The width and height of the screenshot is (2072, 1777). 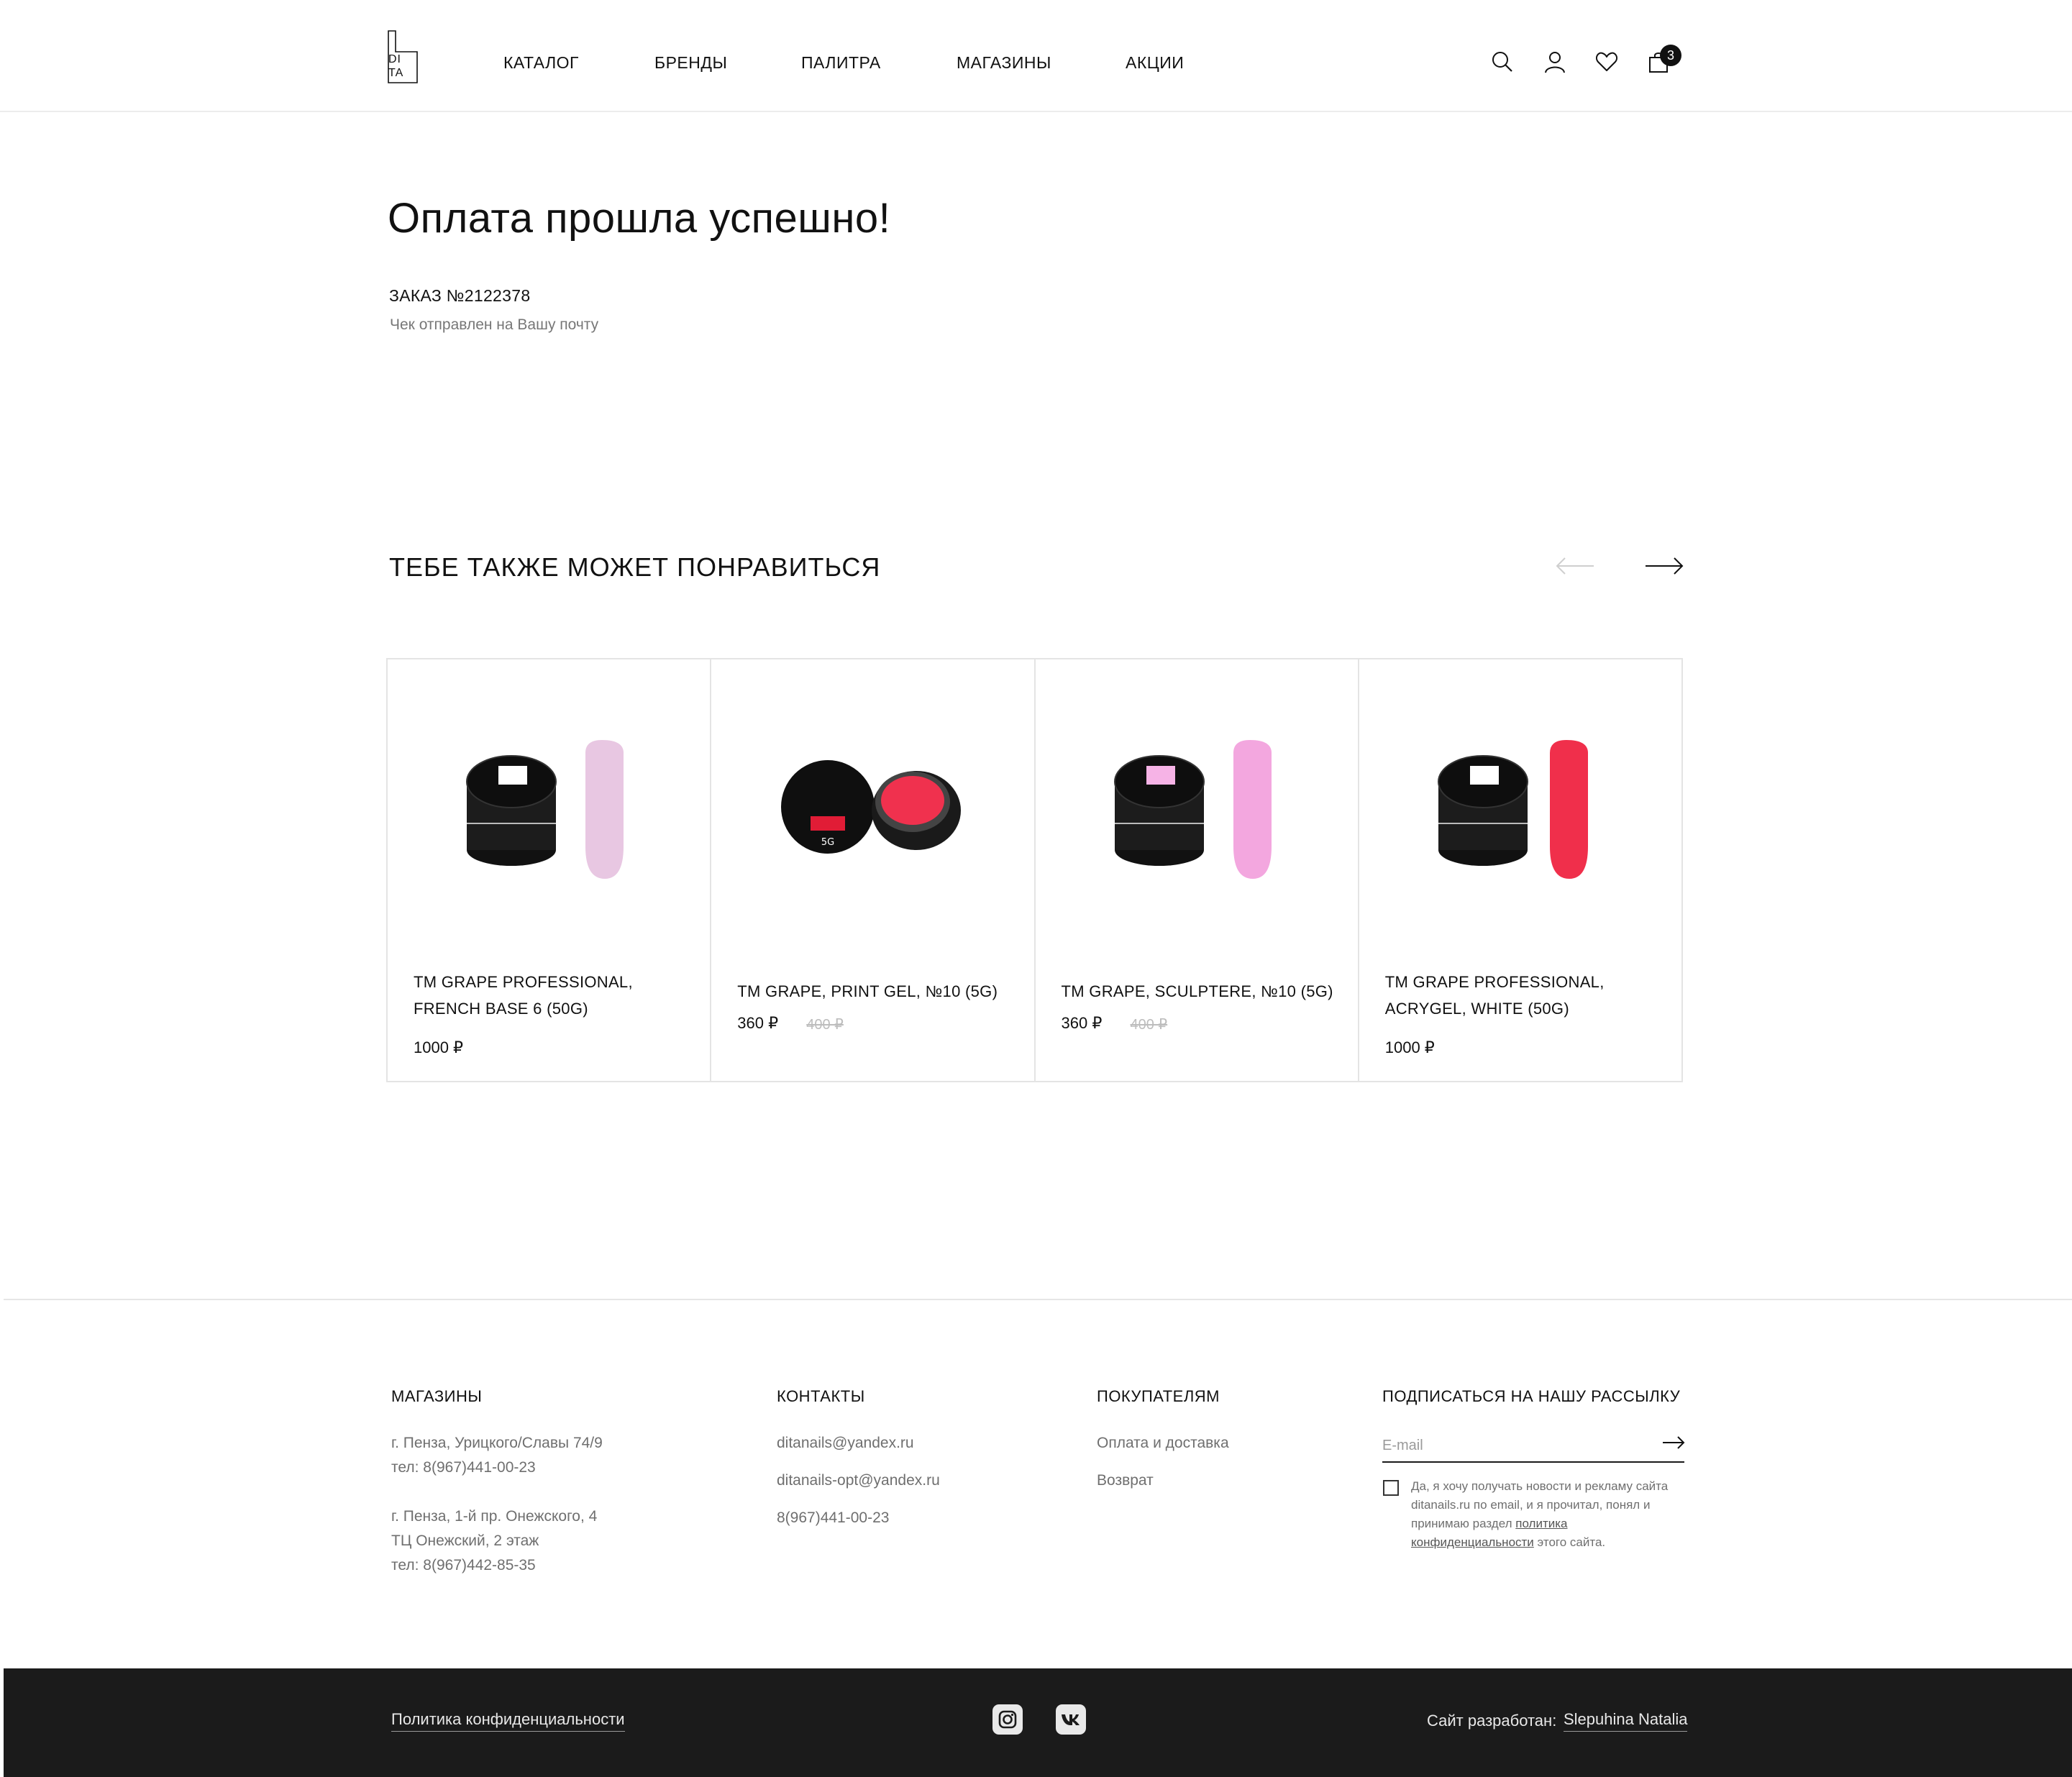 I want to click on contact-email-1: ditanails@yandex.ru, so click(x=845, y=1443).